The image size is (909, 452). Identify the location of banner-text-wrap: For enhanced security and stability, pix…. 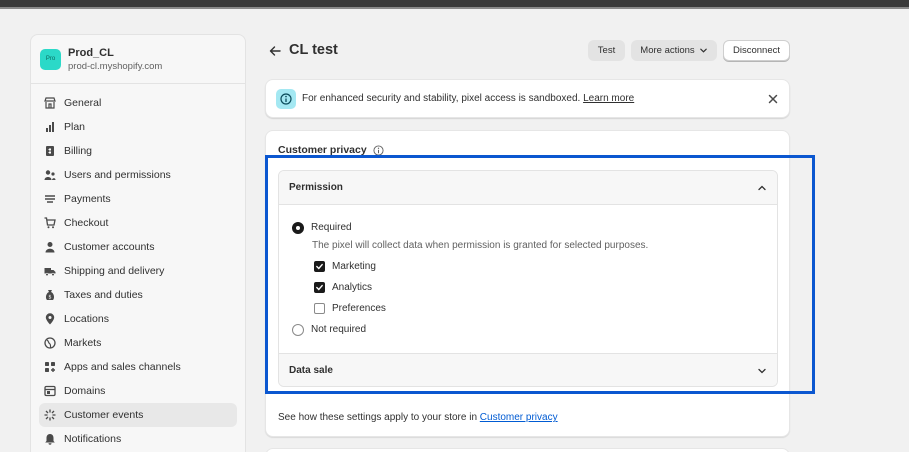
(468, 98).